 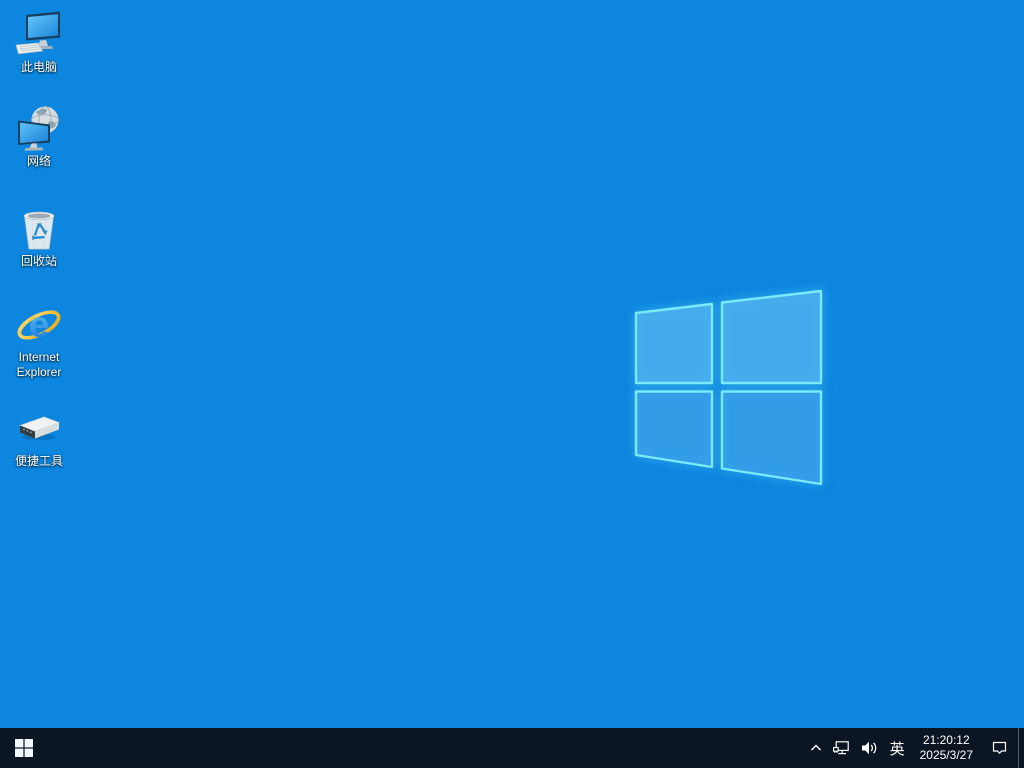 I want to click on speaker-volume-icon, so click(x=868, y=748).